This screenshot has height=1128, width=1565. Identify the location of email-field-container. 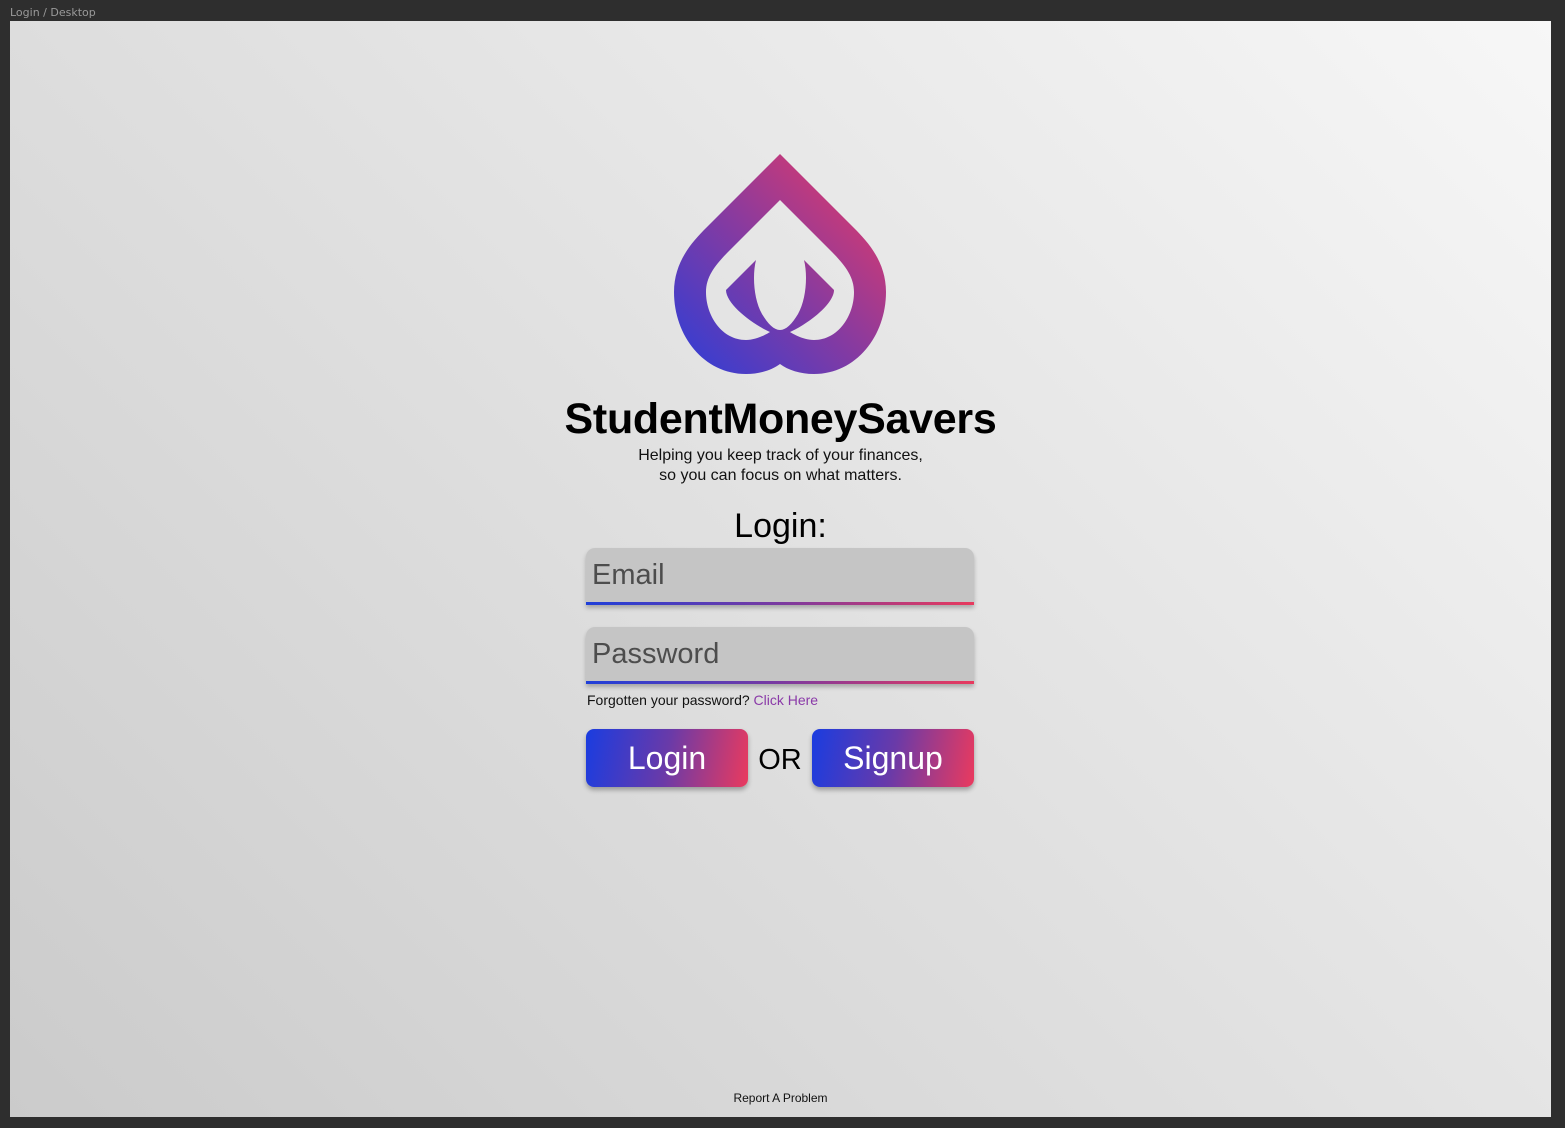
(780, 576).